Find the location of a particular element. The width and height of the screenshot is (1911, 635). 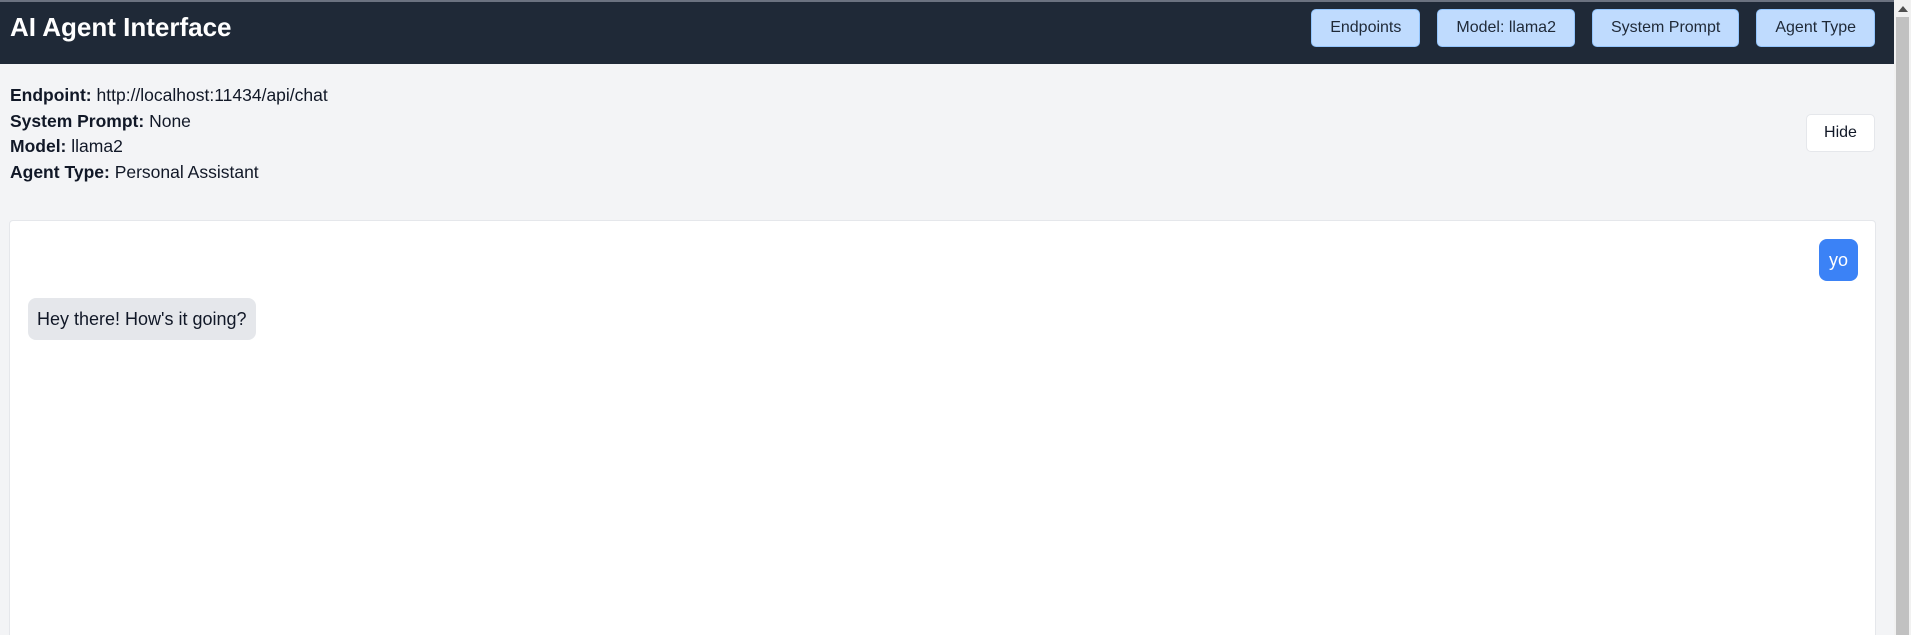

agent-type-info-row: Agent Type: Personal Assistant is located at coordinates (169, 173).